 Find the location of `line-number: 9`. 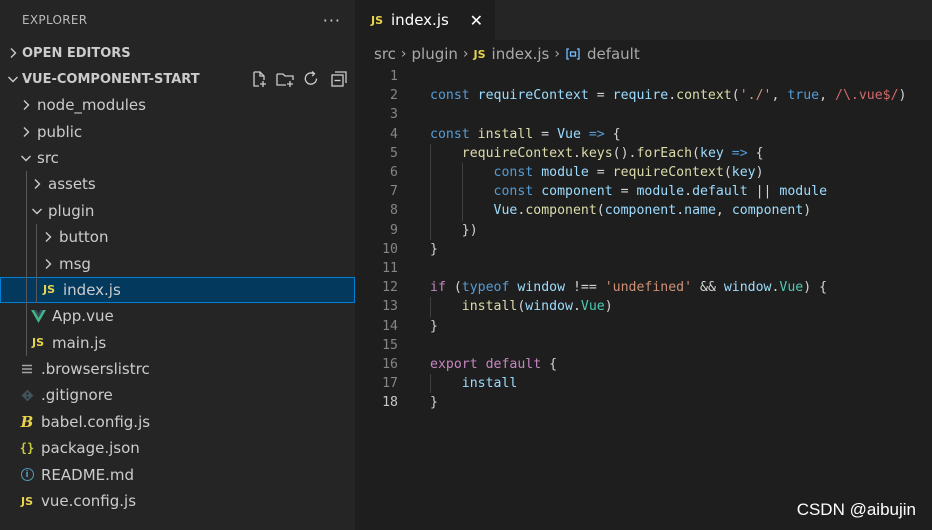

line-number: 9 is located at coordinates (394, 230).